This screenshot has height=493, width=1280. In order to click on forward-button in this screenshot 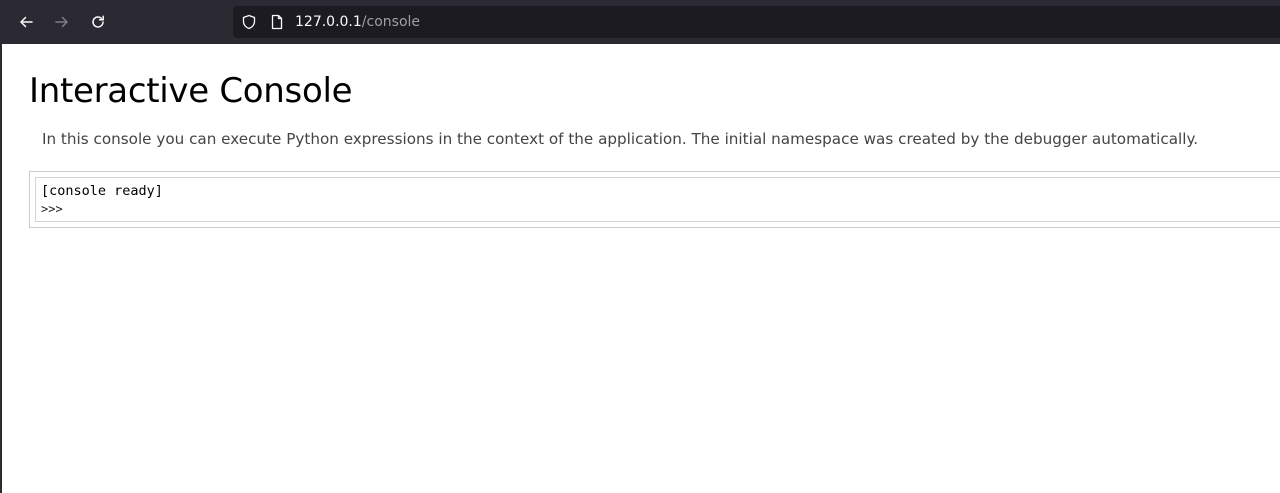, I will do `click(62, 22)`.